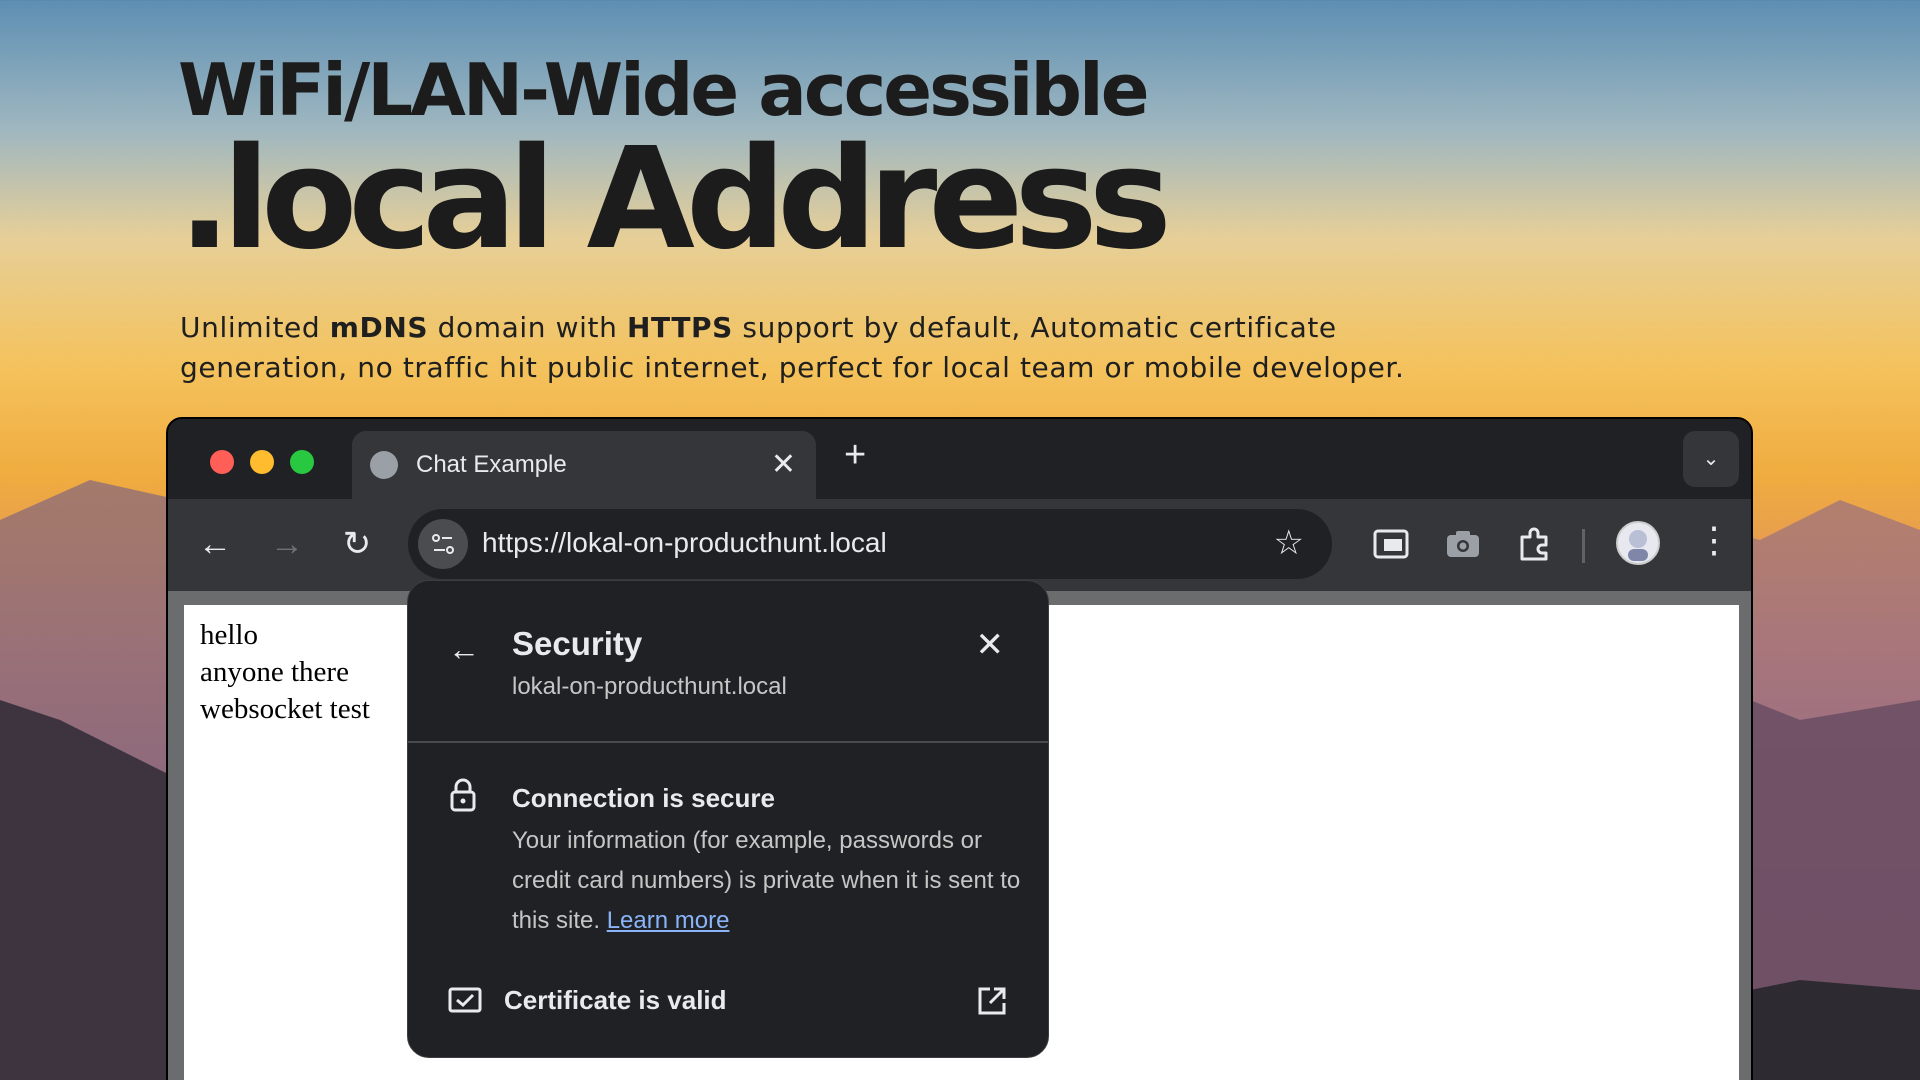 The image size is (1920, 1080). I want to click on certificate-valid-button: Certificate is valid, so click(615, 1000).